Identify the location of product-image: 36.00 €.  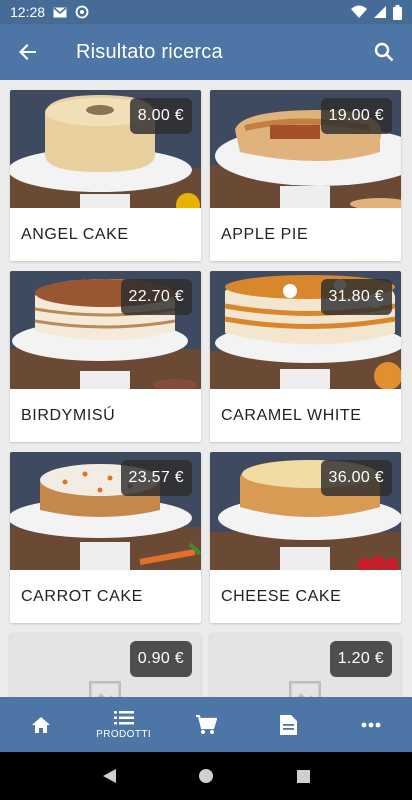
(305, 511).